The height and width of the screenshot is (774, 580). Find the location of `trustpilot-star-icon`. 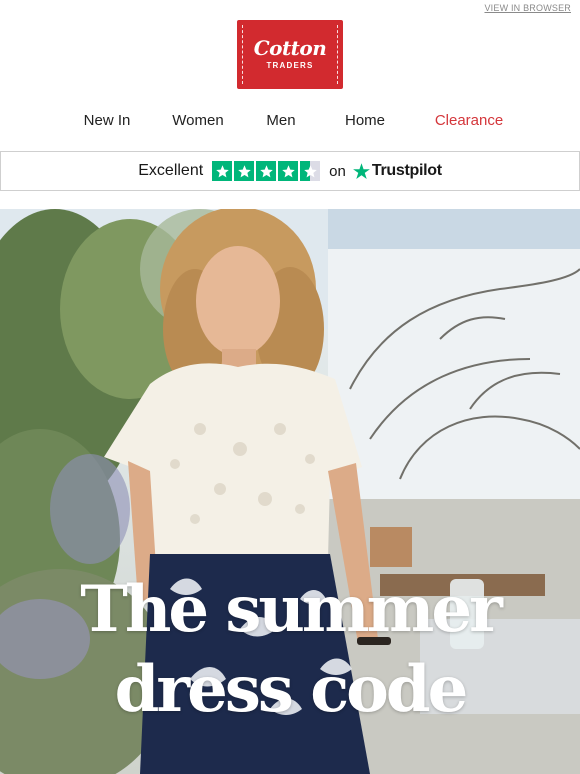

trustpilot-star-icon is located at coordinates (361, 170).